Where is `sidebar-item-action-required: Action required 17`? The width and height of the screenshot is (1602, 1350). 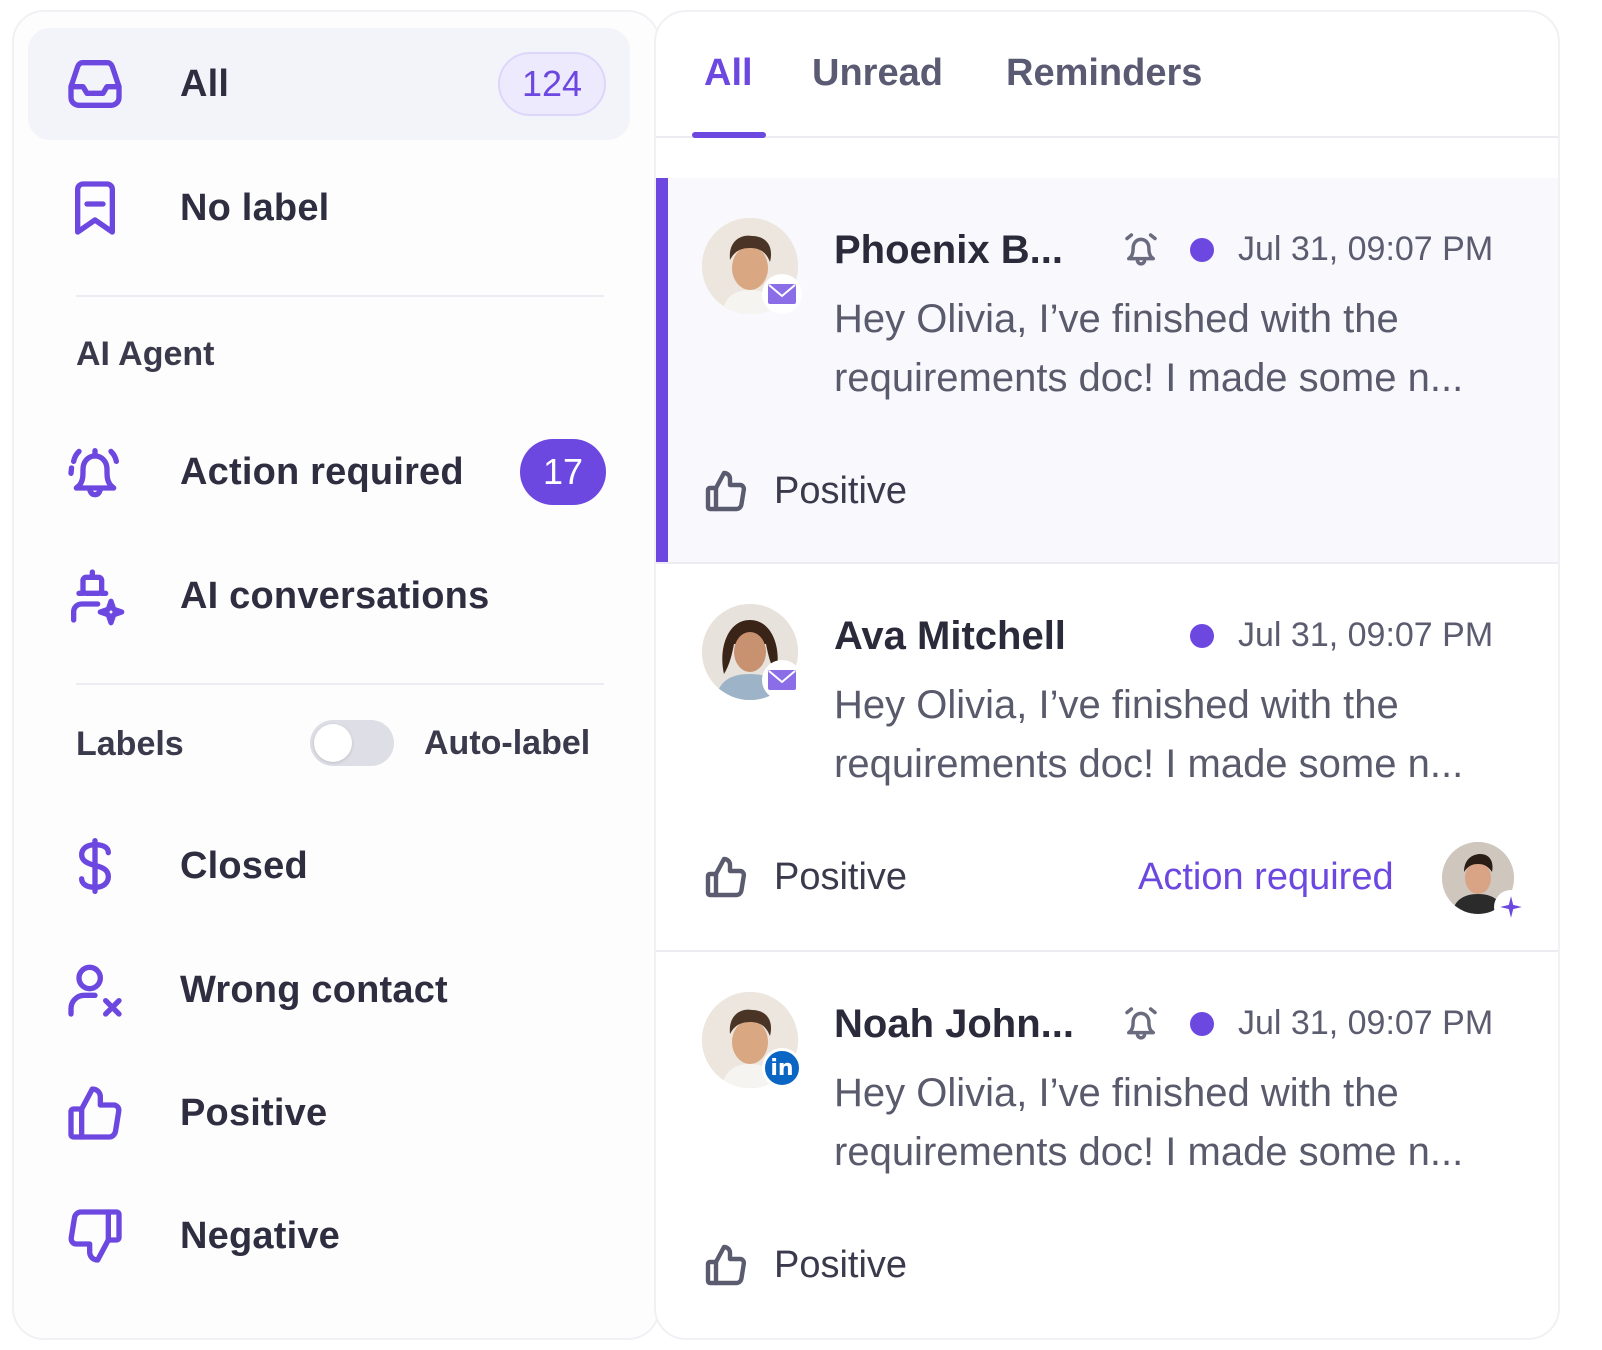
sidebar-item-action-required: Action required 17 is located at coordinates (329, 472).